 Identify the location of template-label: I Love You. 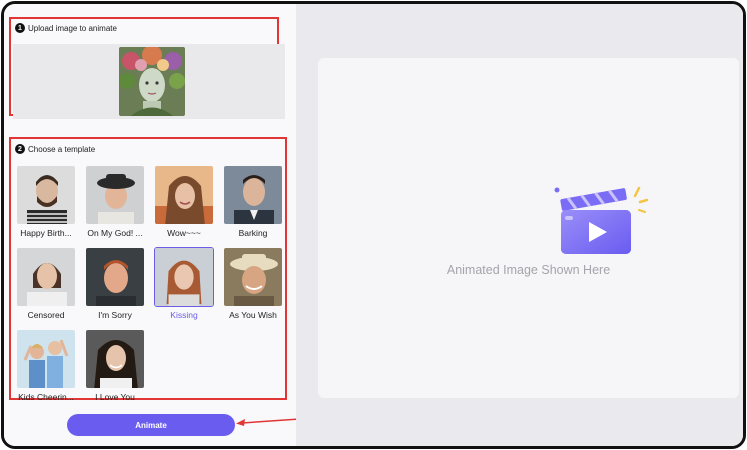
(115, 397).